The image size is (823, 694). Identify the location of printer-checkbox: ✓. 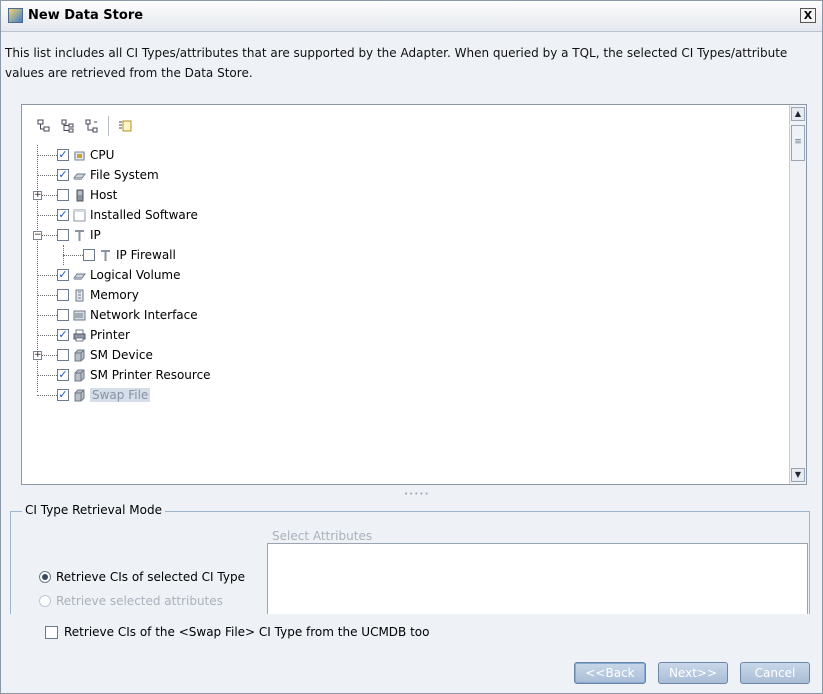
(63, 335).